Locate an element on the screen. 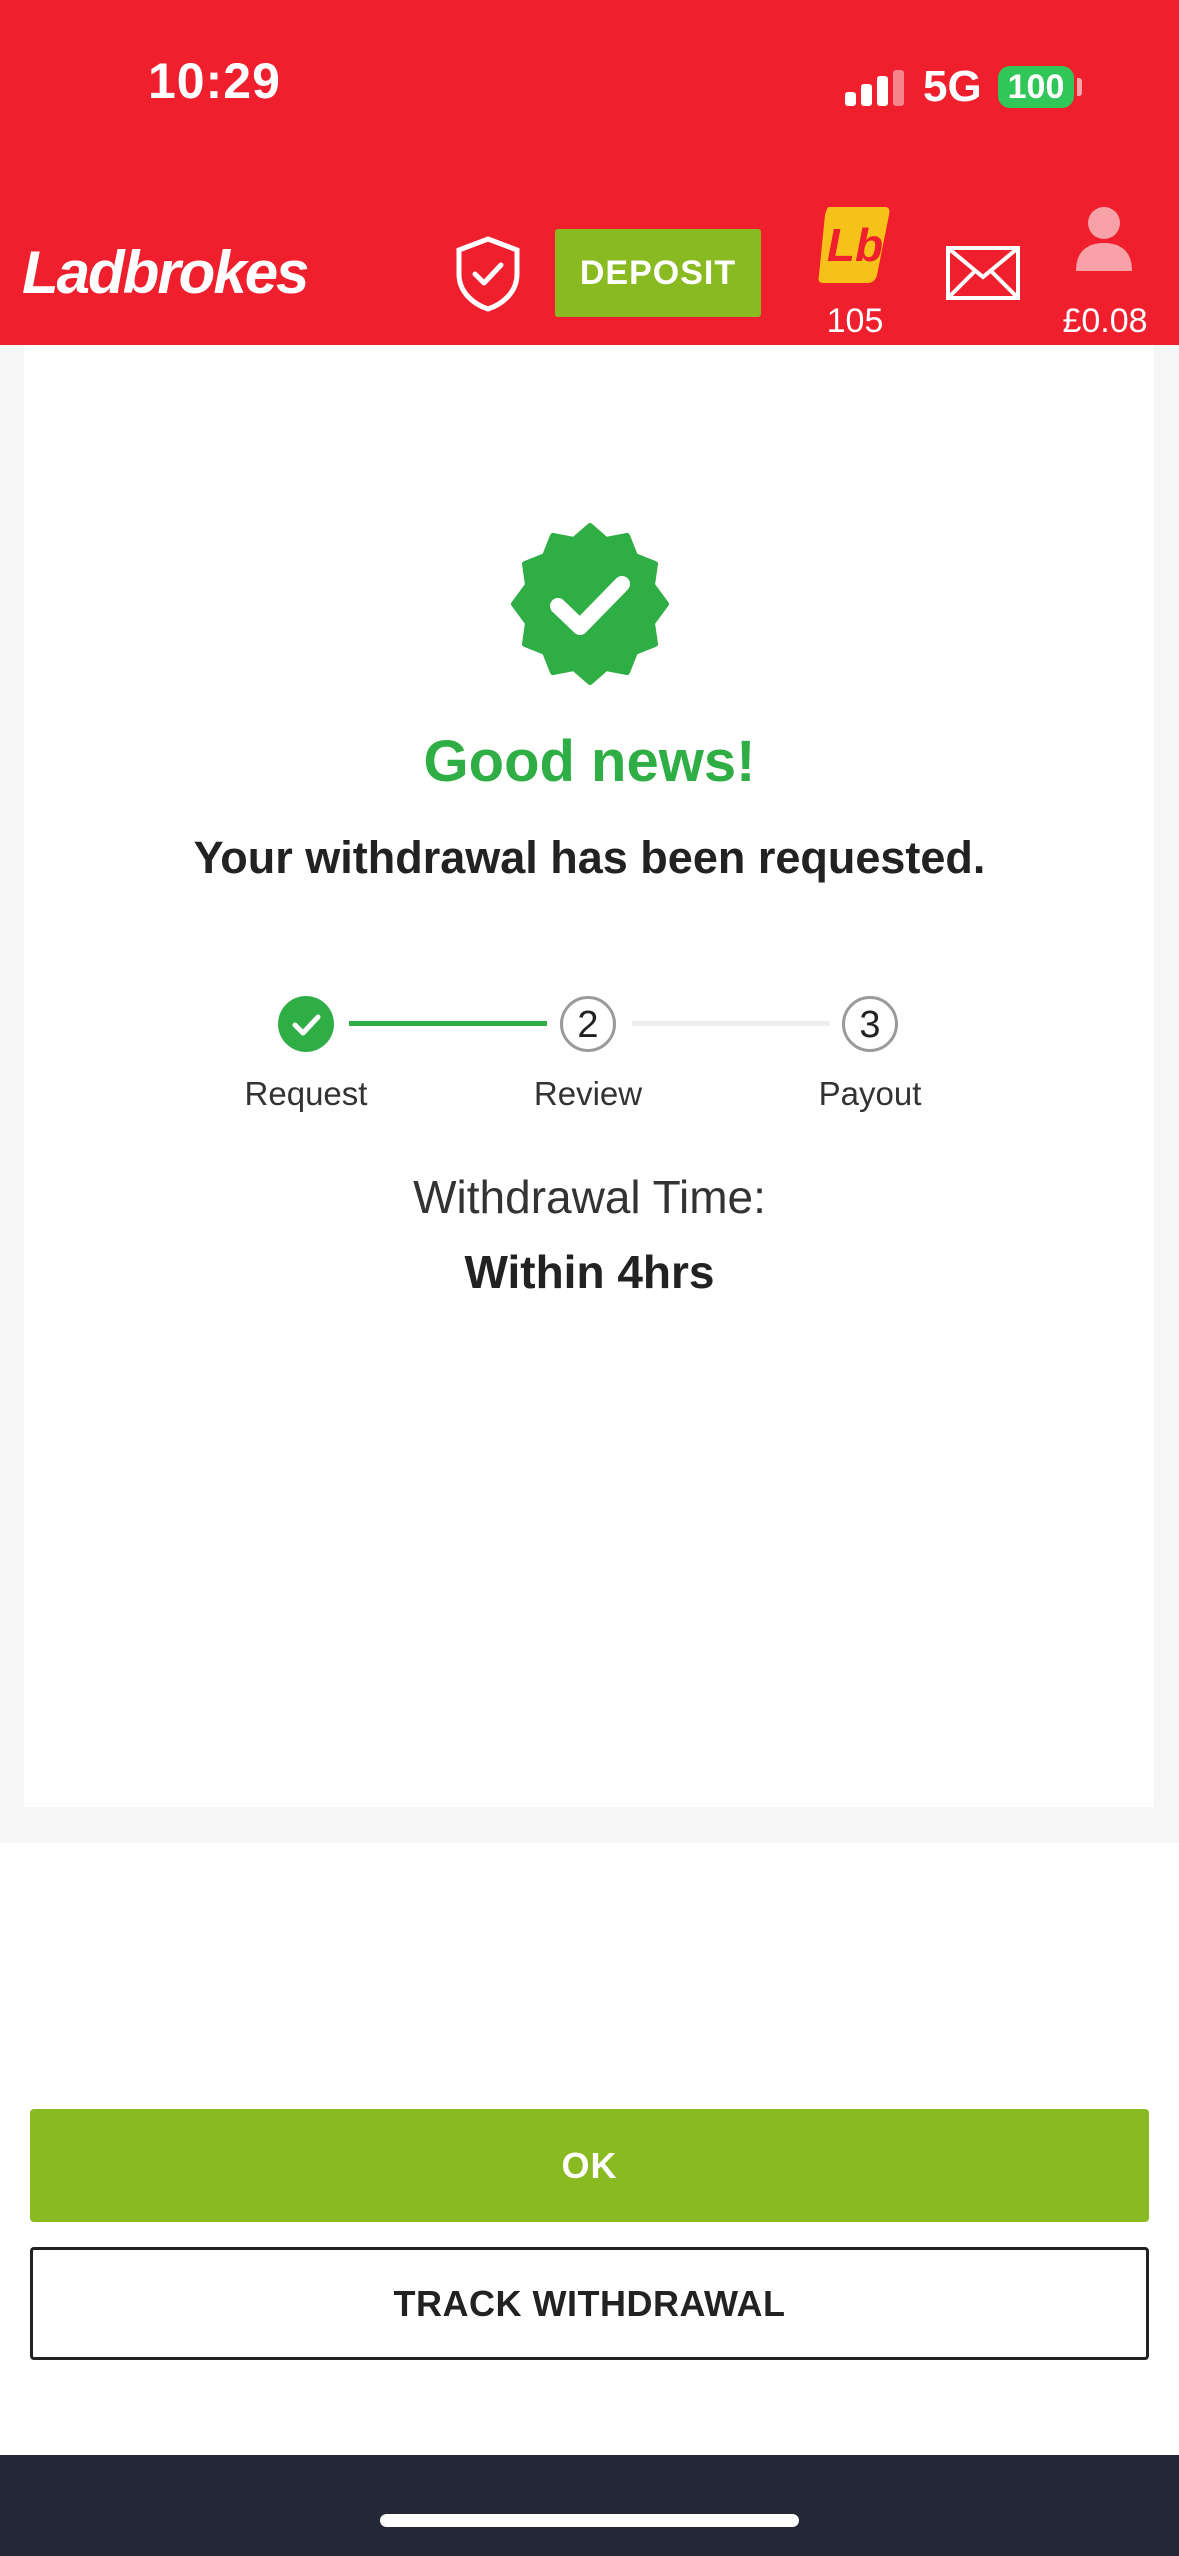 The image size is (1179, 2556). progress-line-completed is located at coordinates (448, 1023).